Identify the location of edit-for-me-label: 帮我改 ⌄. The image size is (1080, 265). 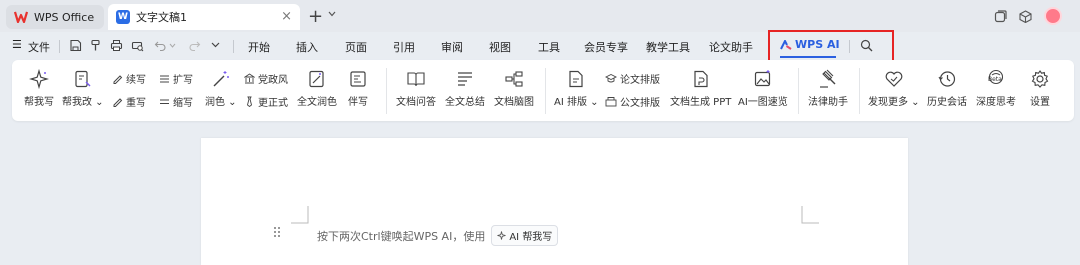
(83, 102).